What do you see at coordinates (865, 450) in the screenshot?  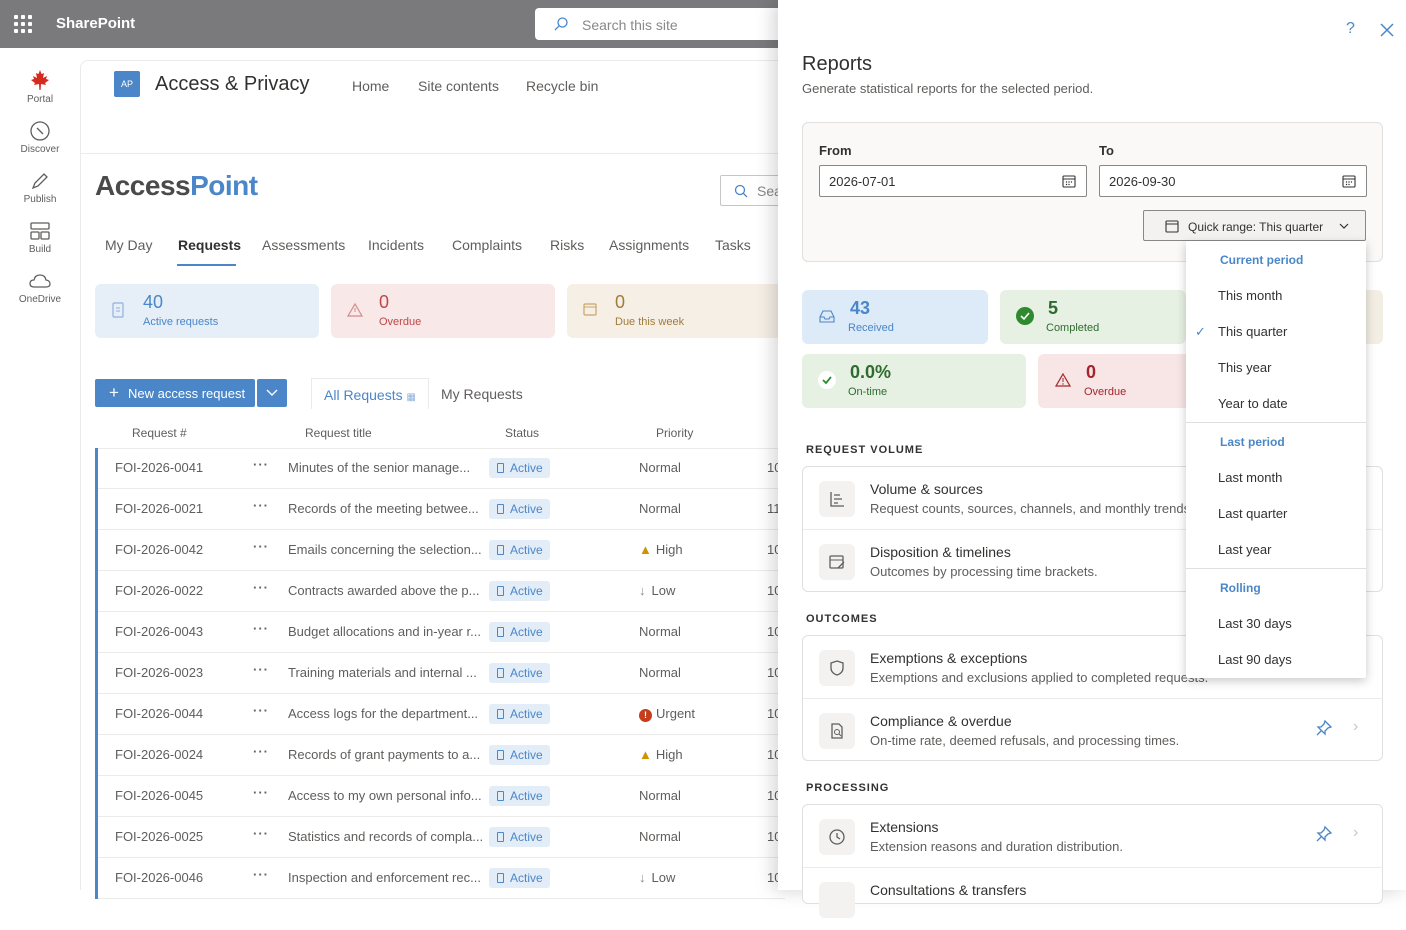 I see `section-heading: REQUEST VOLUME` at bounding box center [865, 450].